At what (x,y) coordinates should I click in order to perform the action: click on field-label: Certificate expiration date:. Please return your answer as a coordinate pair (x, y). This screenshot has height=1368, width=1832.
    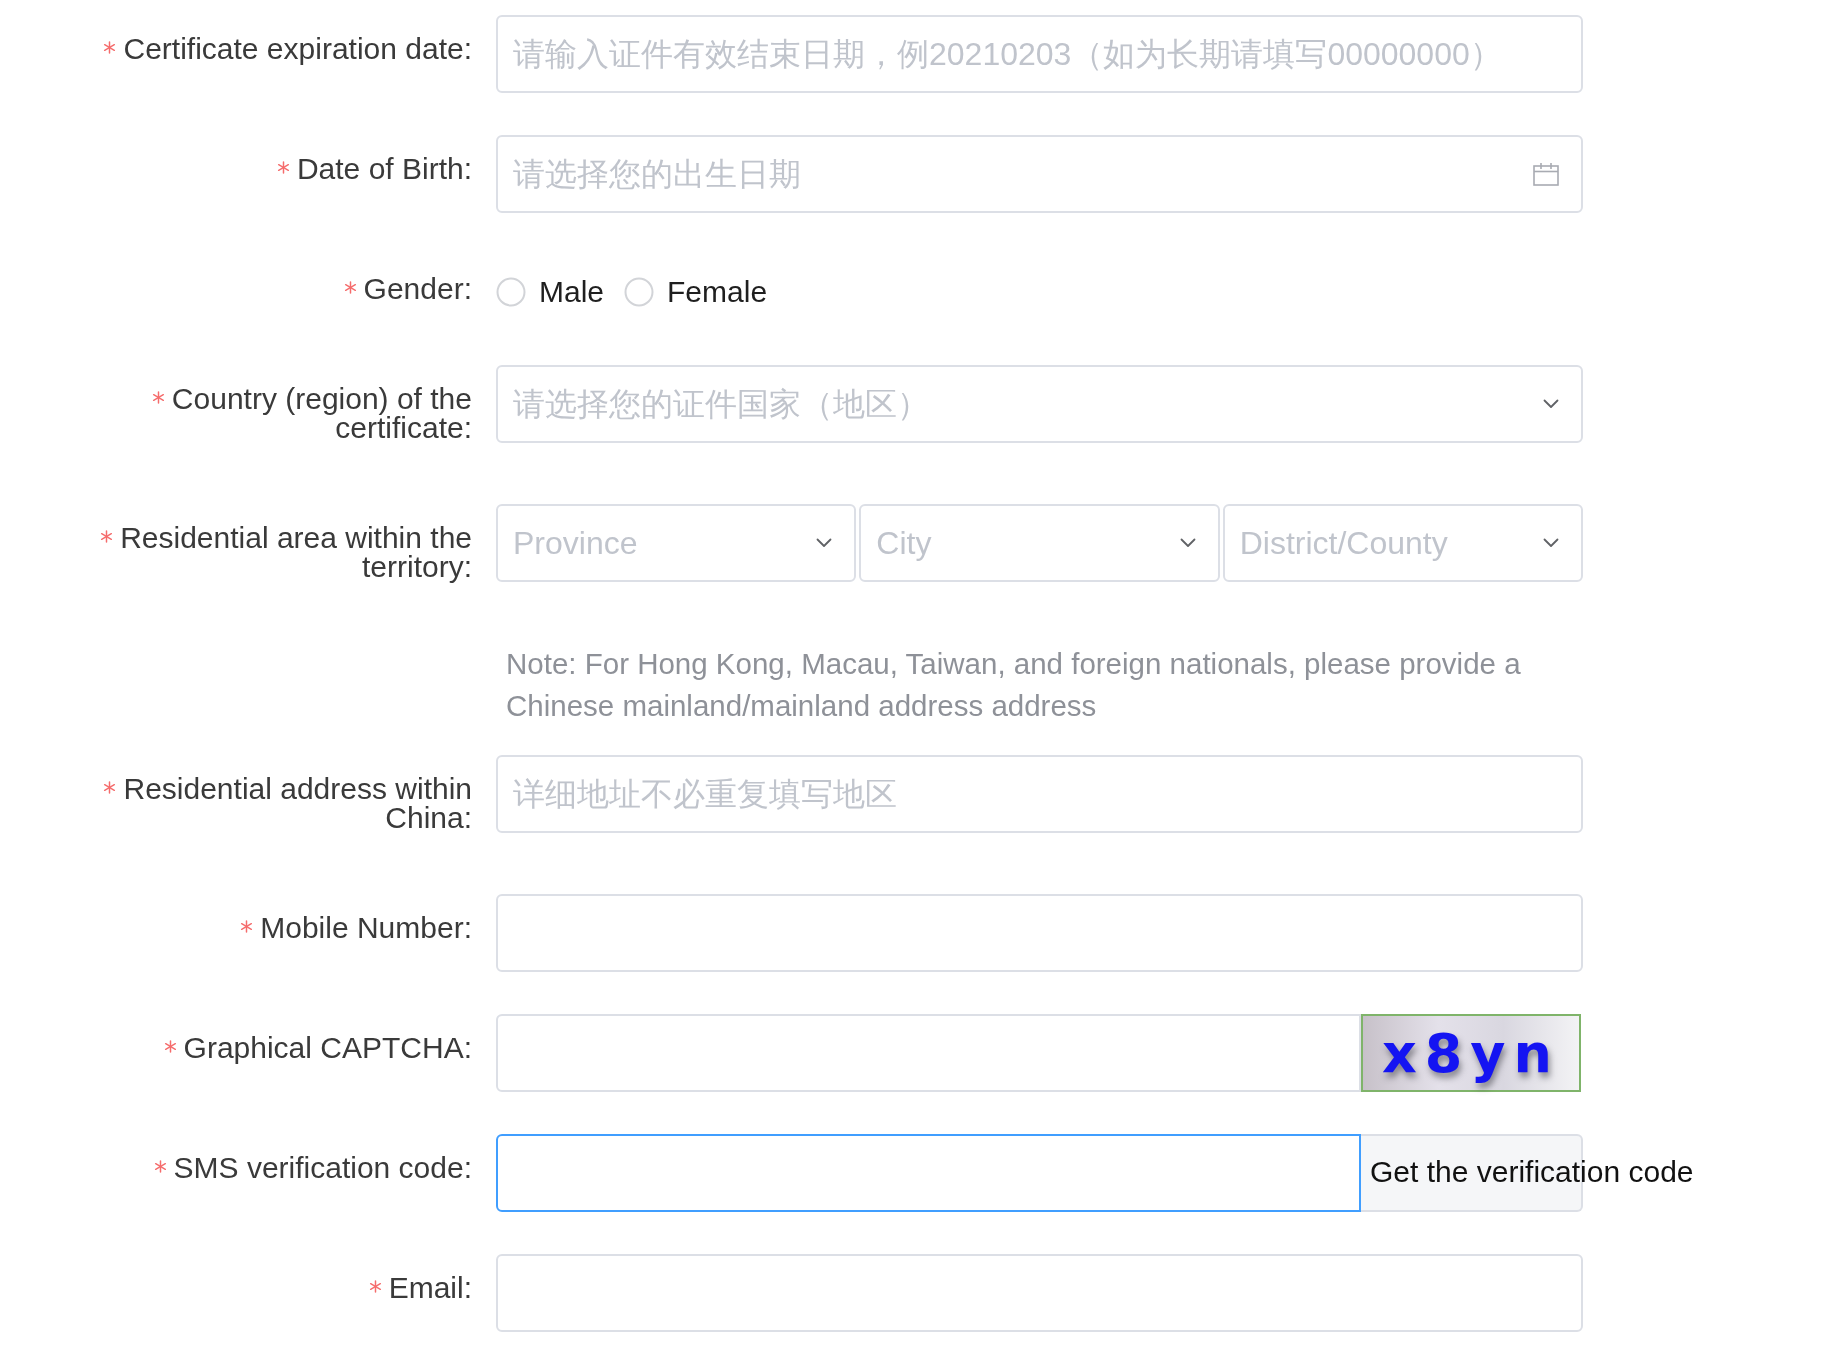
    Looking at the image, I should click on (297, 48).